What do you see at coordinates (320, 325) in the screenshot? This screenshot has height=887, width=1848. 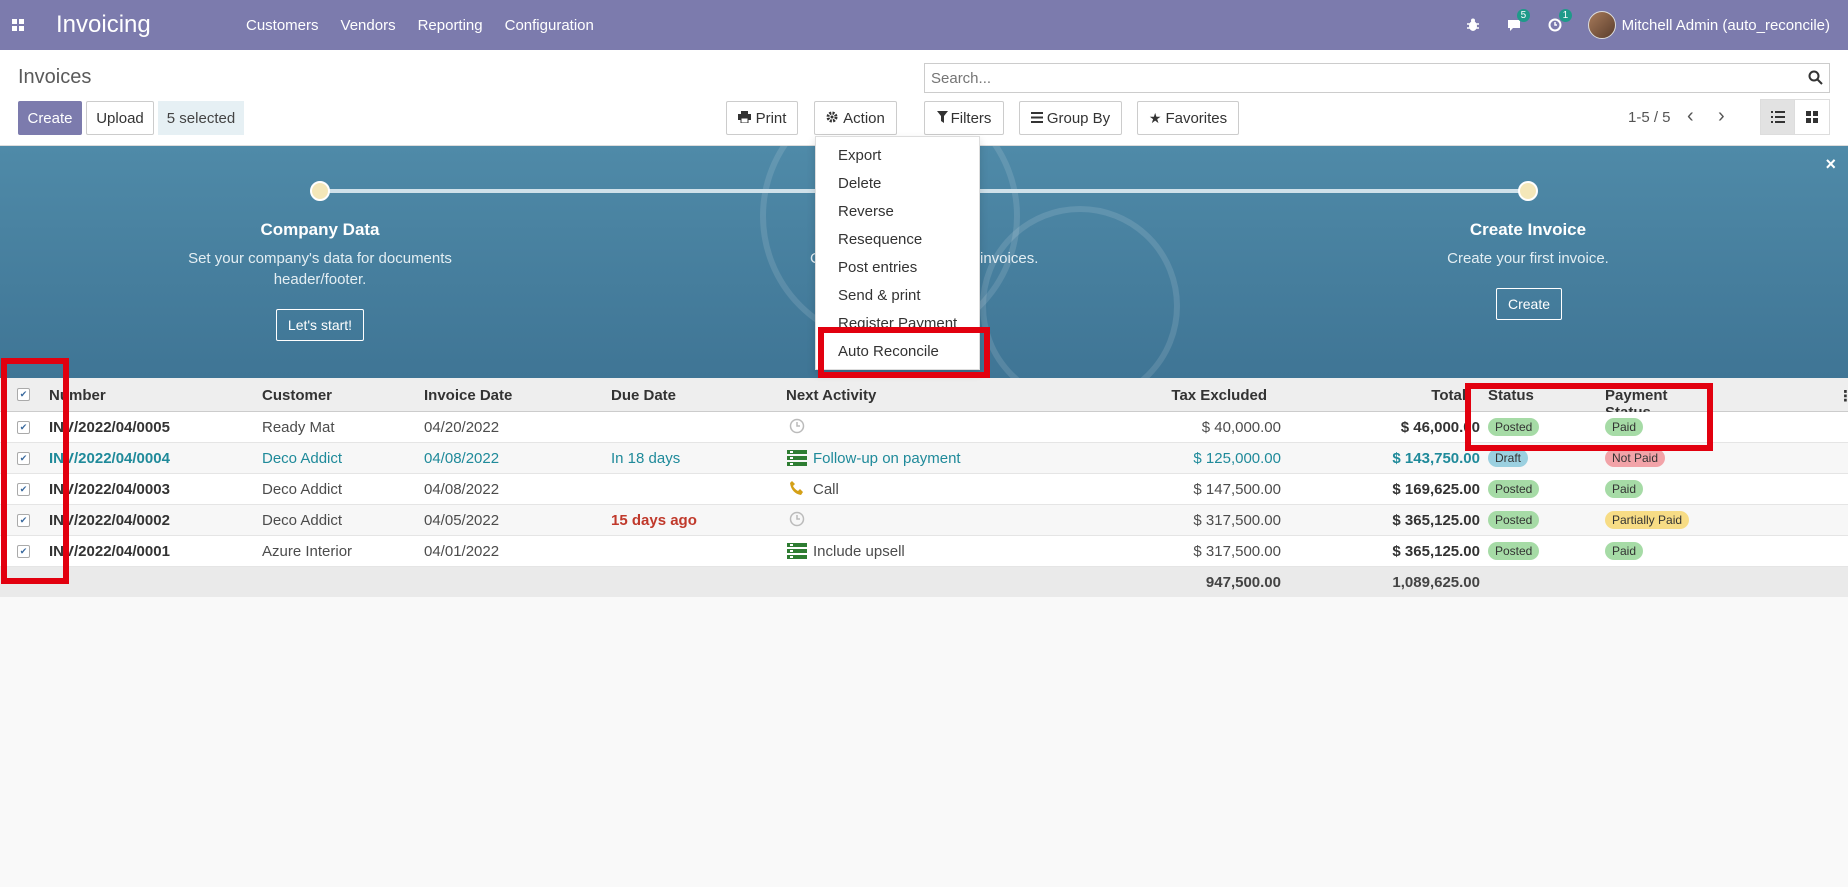 I see `lets-start-button: Let's start!` at bounding box center [320, 325].